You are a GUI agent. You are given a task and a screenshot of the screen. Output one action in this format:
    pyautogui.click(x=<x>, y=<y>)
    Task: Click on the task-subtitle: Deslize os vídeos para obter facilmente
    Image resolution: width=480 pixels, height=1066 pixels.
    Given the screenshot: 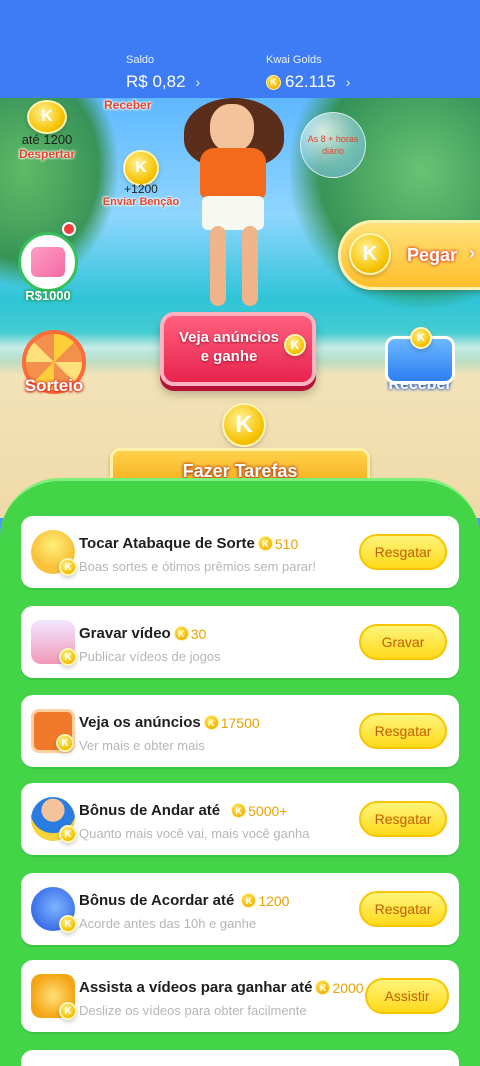 What is the action you would take?
    pyautogui.click(x=193, y=1010)
    